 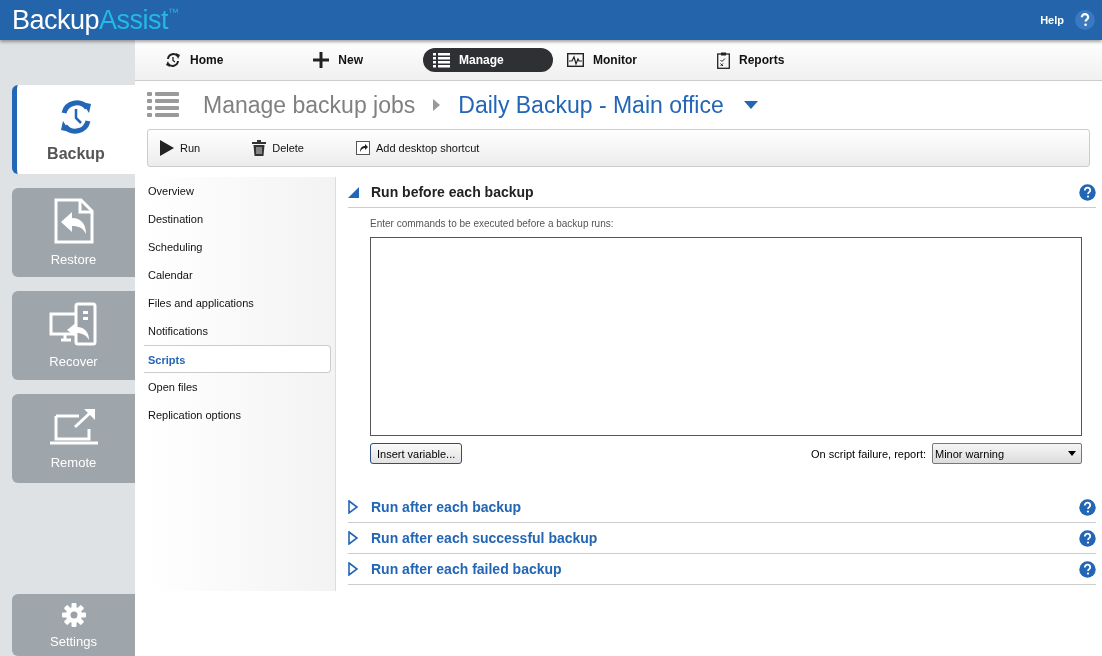 I want to click on side-menu-item: Replication options, so click(x=239, y=415).